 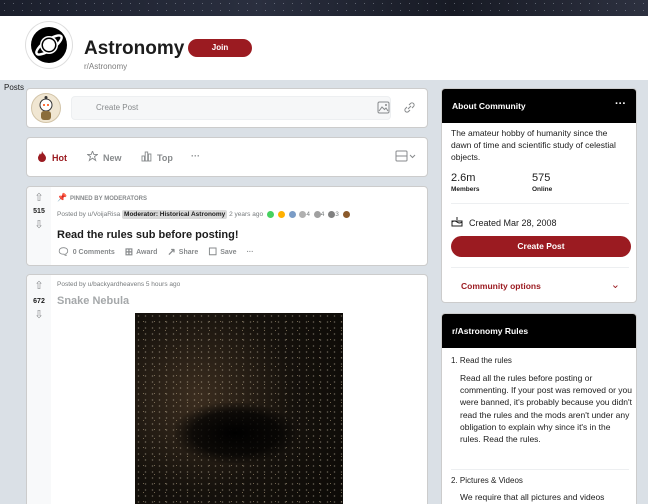 I want to click on rule-title: 1. Read the rules, so click(x=481, y=360).